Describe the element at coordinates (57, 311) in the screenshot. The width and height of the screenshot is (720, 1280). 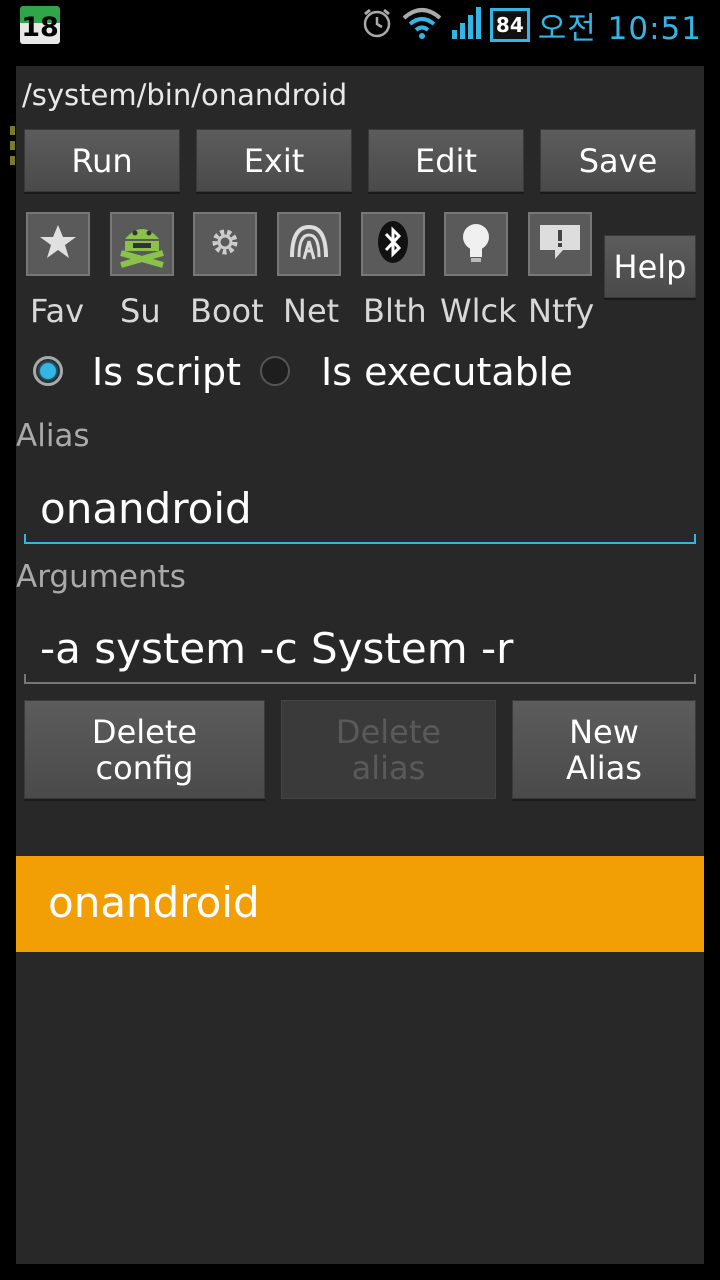
I see `category-label-fav: Fav` at that location.